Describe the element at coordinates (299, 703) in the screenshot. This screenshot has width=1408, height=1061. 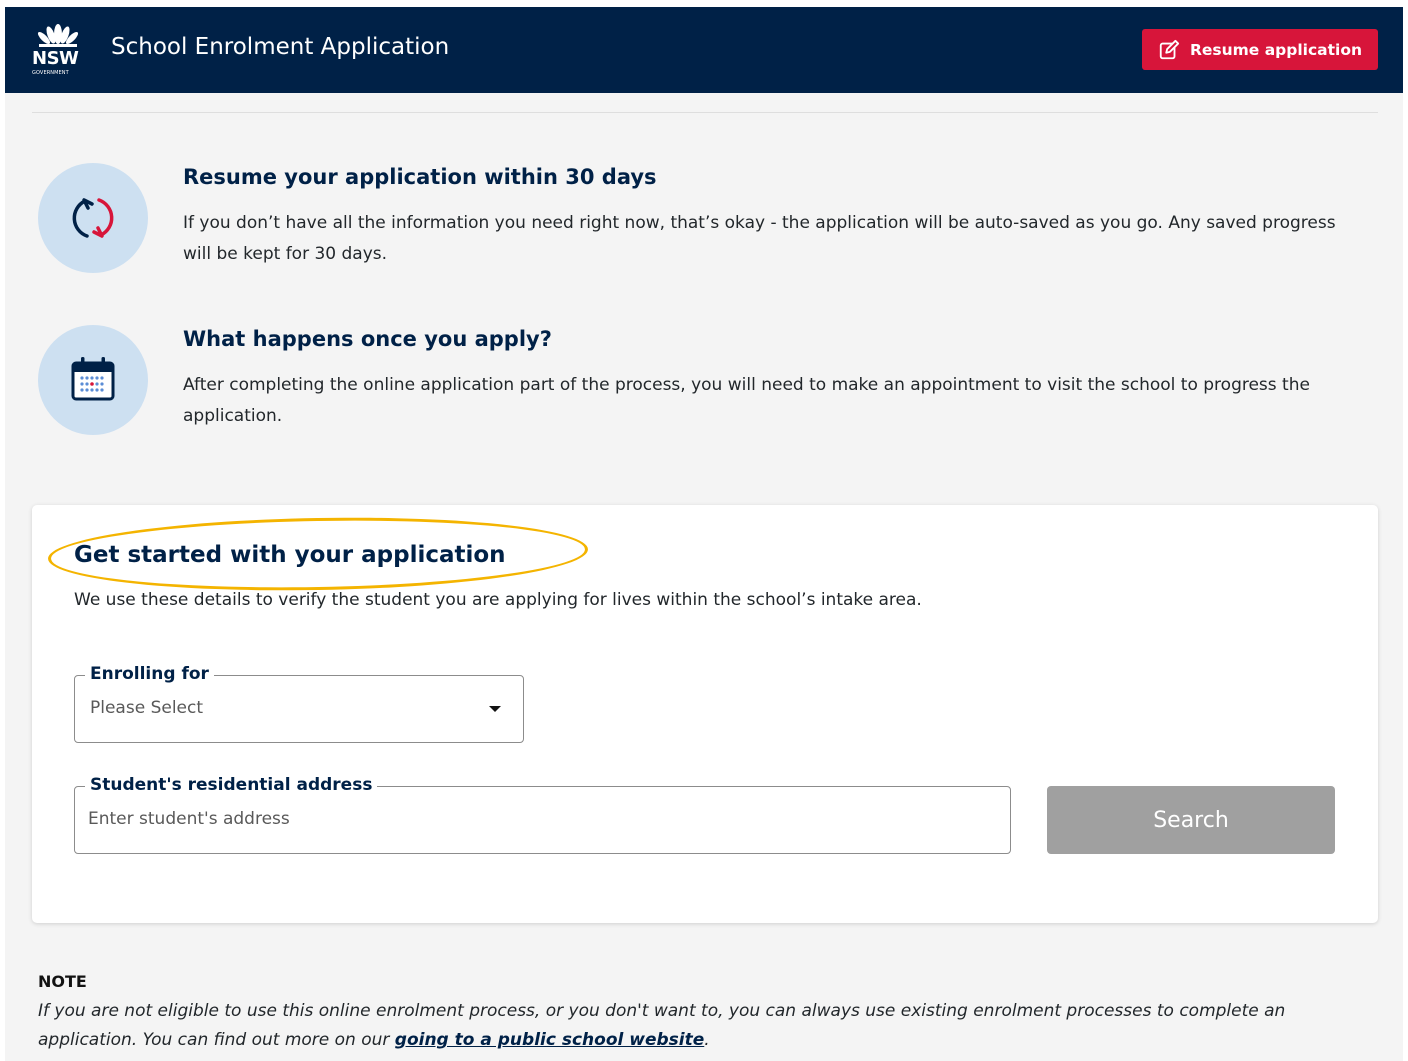
I see `enrolling-for-select: Enrolling for Please Select` at that location.